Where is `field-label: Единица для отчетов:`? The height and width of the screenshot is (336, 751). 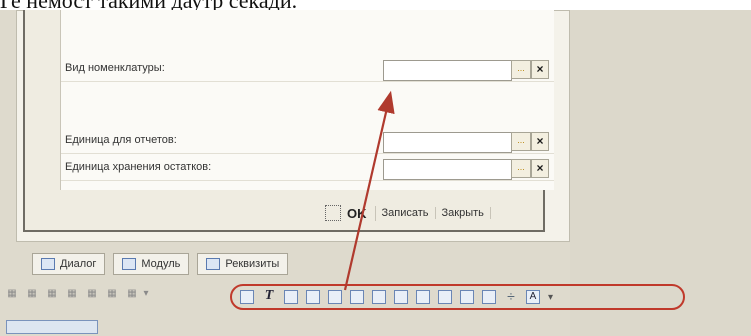 field-label: Единица для отчетов: is located at coordinates (121, 140).